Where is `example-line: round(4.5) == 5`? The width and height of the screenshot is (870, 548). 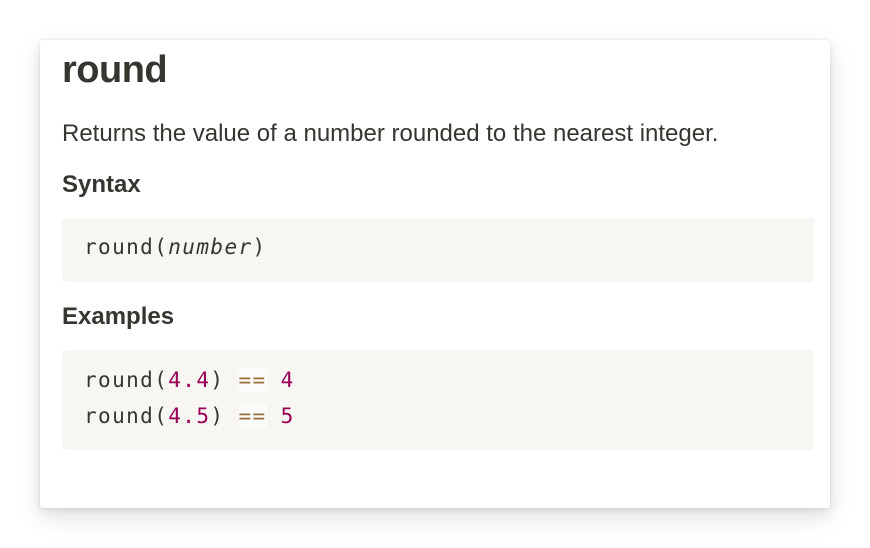 example-line: round(4.5) == 5 is located at coordinates (438, 416).